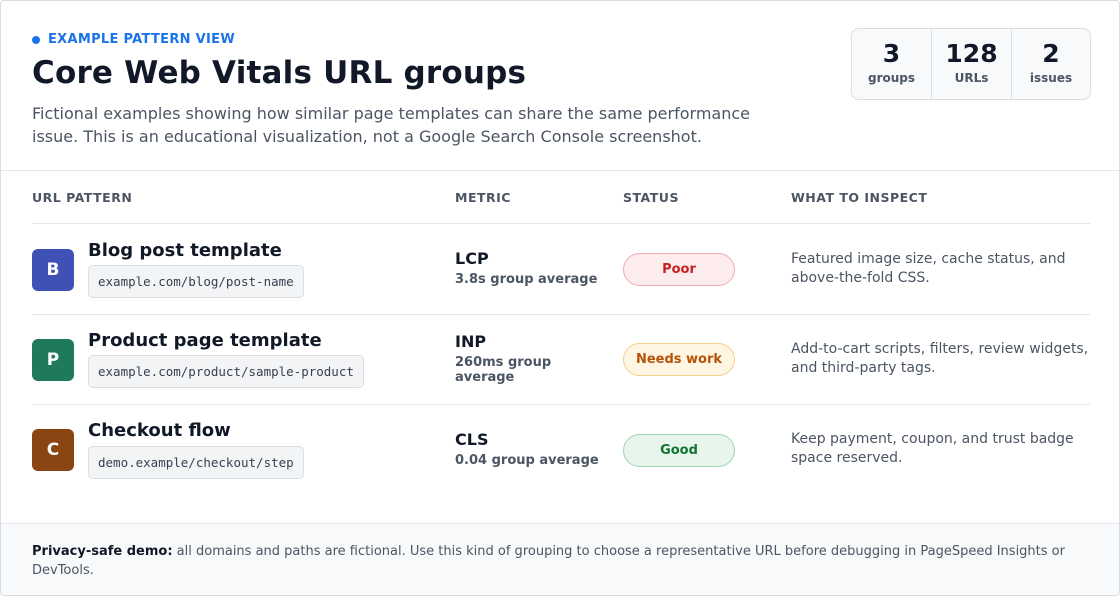  Describe the element at coordinates (535, 449) in the screenshot. I see `metric-cell: CLS 0.04 group average` at that location.